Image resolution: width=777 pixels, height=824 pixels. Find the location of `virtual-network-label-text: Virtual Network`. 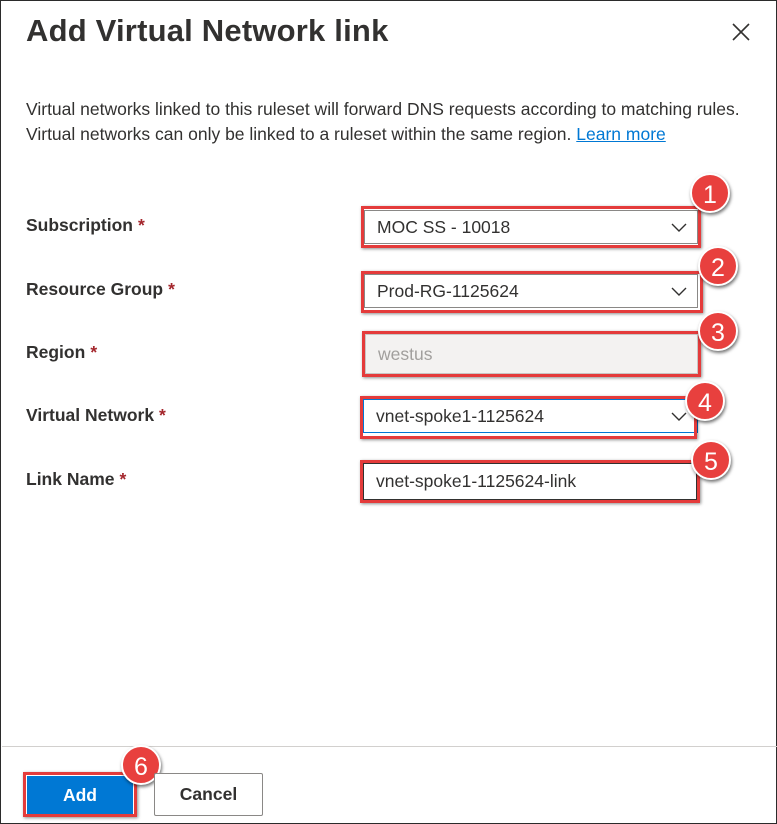

virtual-network-label-text: Virtual Network is located at coordinates (90, 415).